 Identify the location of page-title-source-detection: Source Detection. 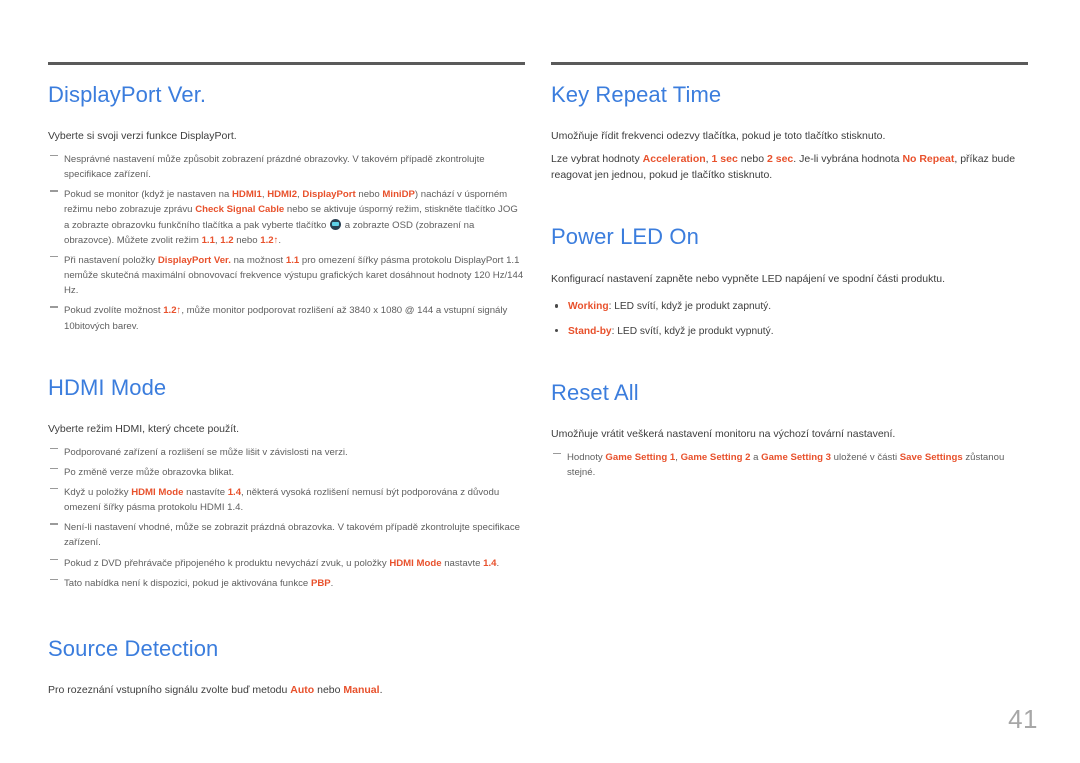
(133, 648).